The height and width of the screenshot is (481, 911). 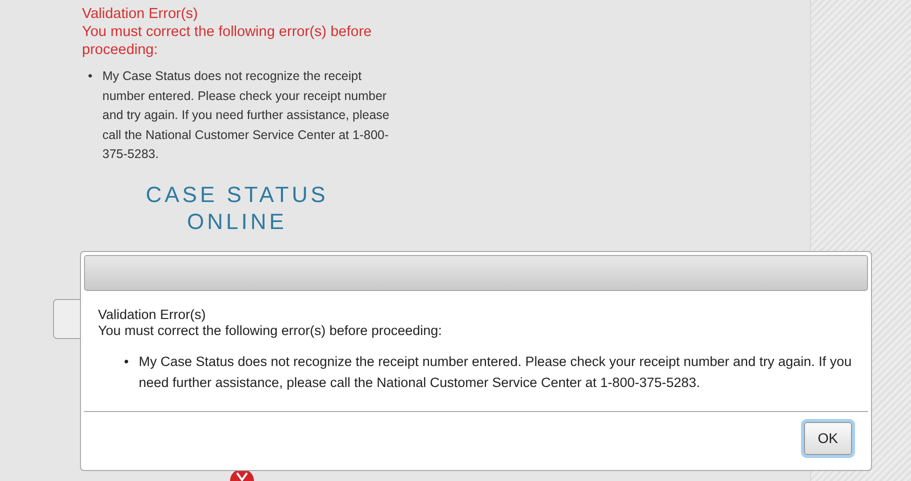 What do you see at coordinates (237, 194) in the screenshot?
I see `page-heading: CASE STATUS` at bounding box center [237, 194].